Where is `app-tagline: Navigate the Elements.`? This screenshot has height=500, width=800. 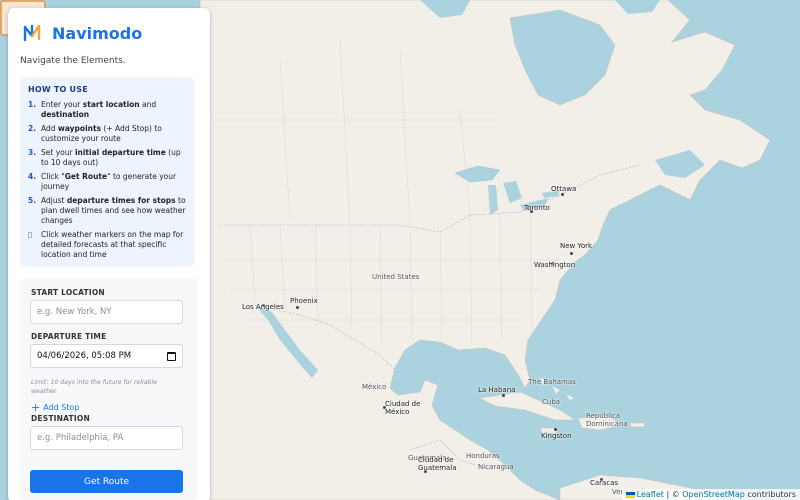 app-tagline: Navigate the Elements. is located at coordinates (73, 61).